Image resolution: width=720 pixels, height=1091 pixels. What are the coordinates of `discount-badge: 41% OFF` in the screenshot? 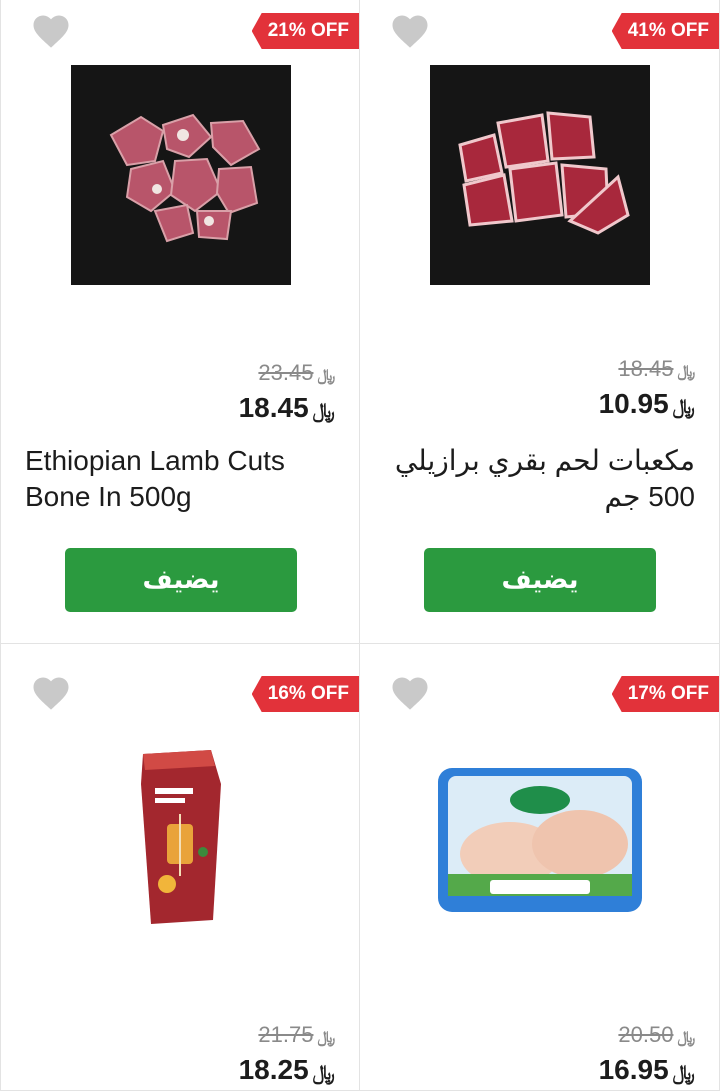 It's located at (665, 31).